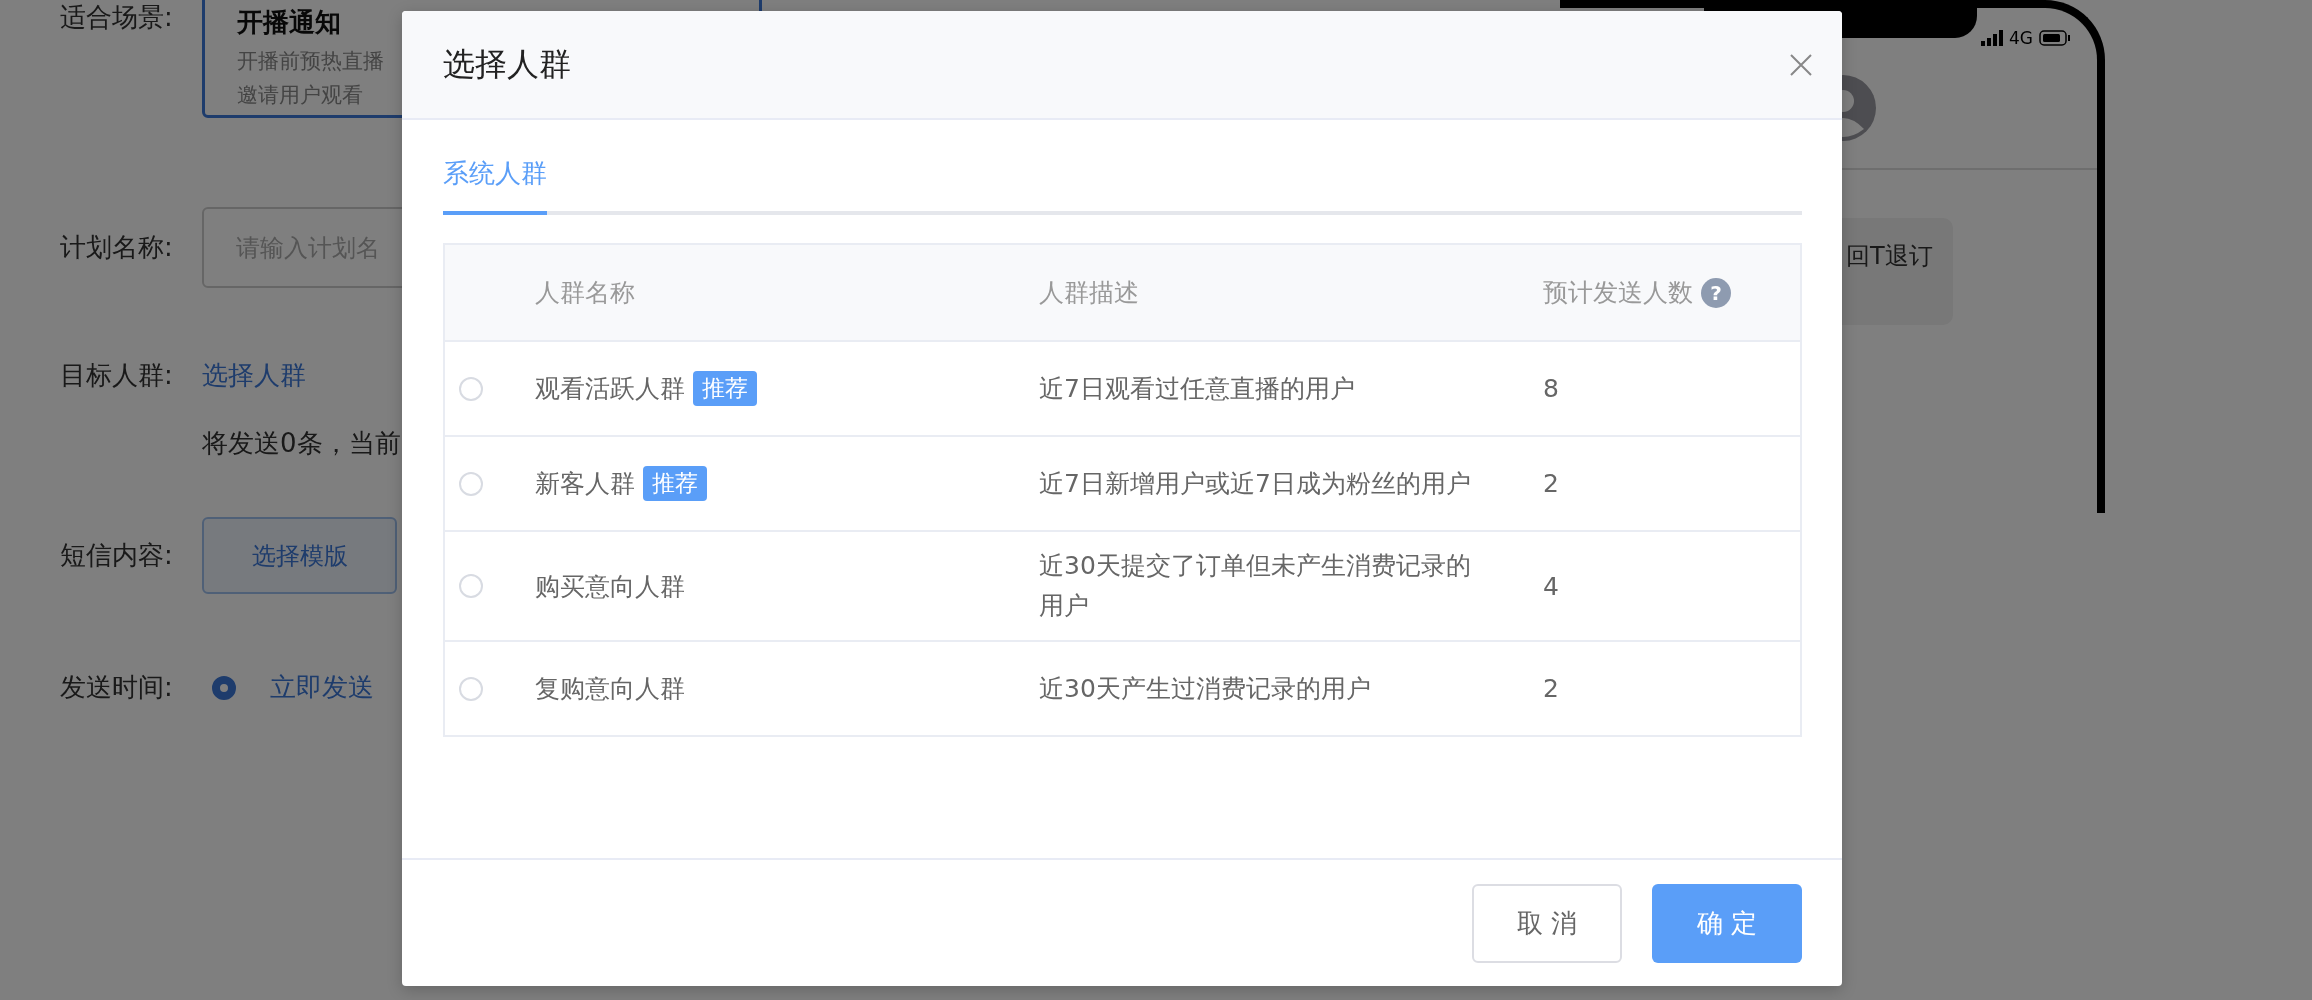 Image resolution: width=2312 pixels, height=1000 pixels. Describe the element at coordinates (1618, 293) in the screenshot. I see `column-header: 预计发送人数` at that location.